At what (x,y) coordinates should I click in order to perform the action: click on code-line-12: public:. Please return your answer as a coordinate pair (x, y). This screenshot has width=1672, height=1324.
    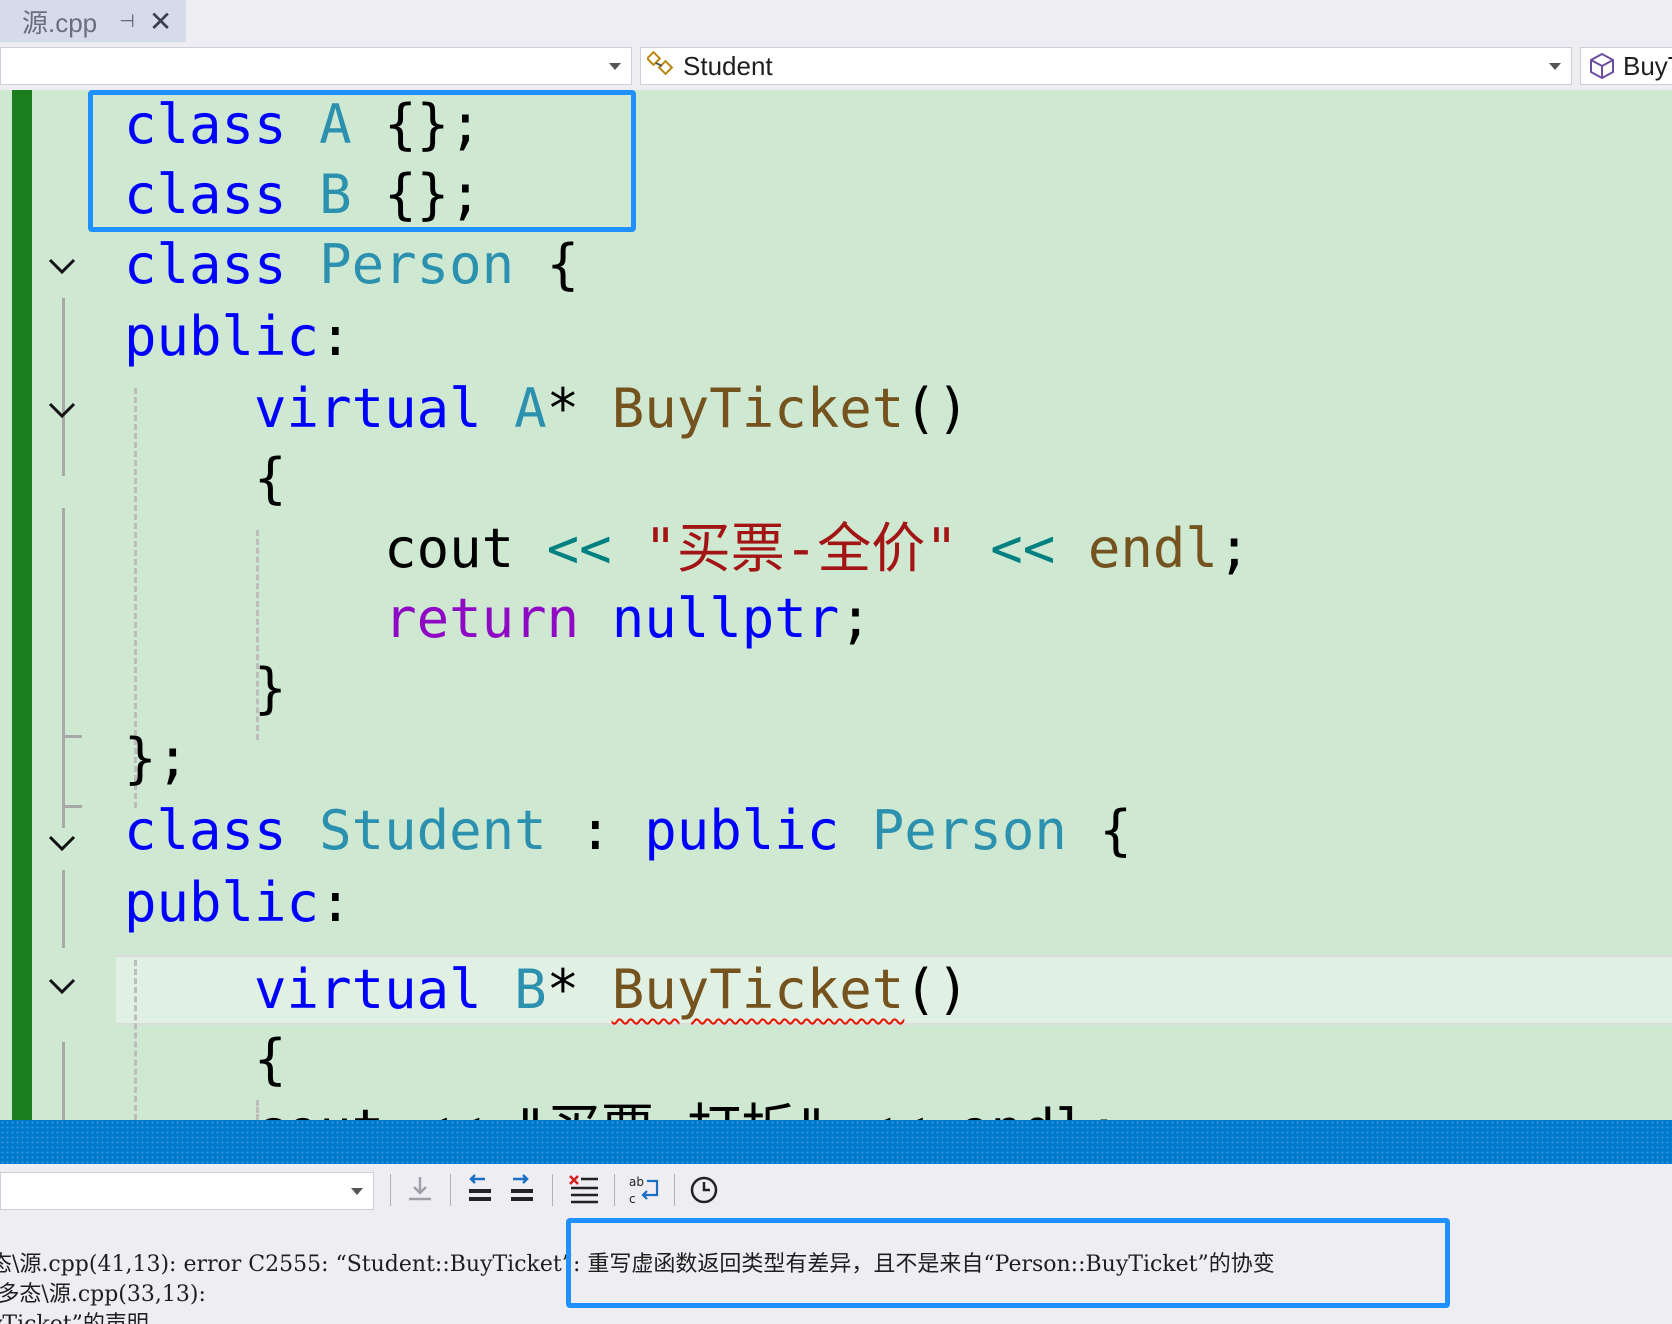
    Looking at the image, I should click on (238, 902).